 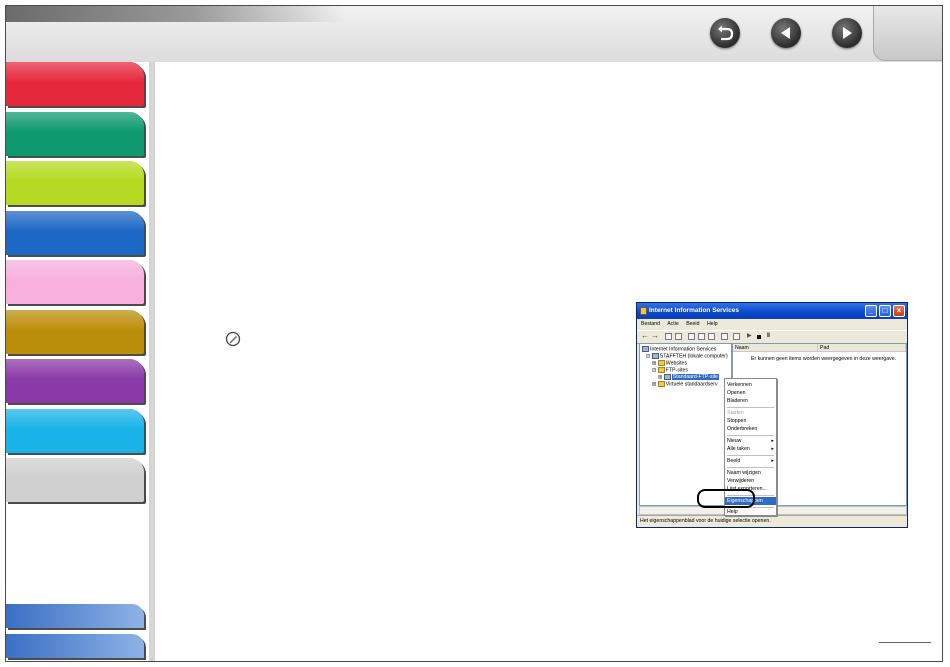 I want to click on back-button, so click(x=725, y=33).